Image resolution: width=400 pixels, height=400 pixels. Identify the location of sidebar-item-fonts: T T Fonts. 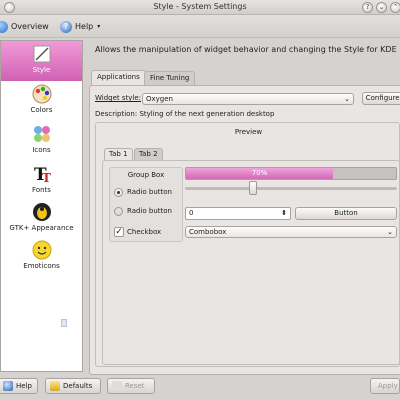
(41, 181).